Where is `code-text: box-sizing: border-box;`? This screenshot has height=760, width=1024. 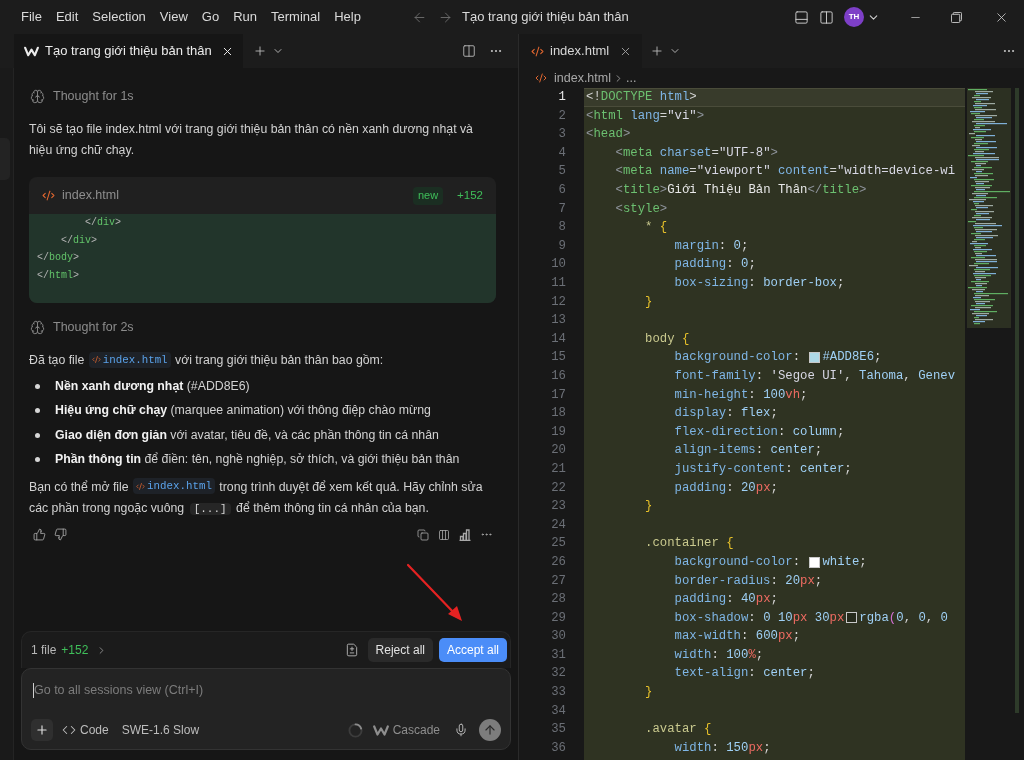
code-text: box-sizing: border-box; is located at coordinates (759, 283).